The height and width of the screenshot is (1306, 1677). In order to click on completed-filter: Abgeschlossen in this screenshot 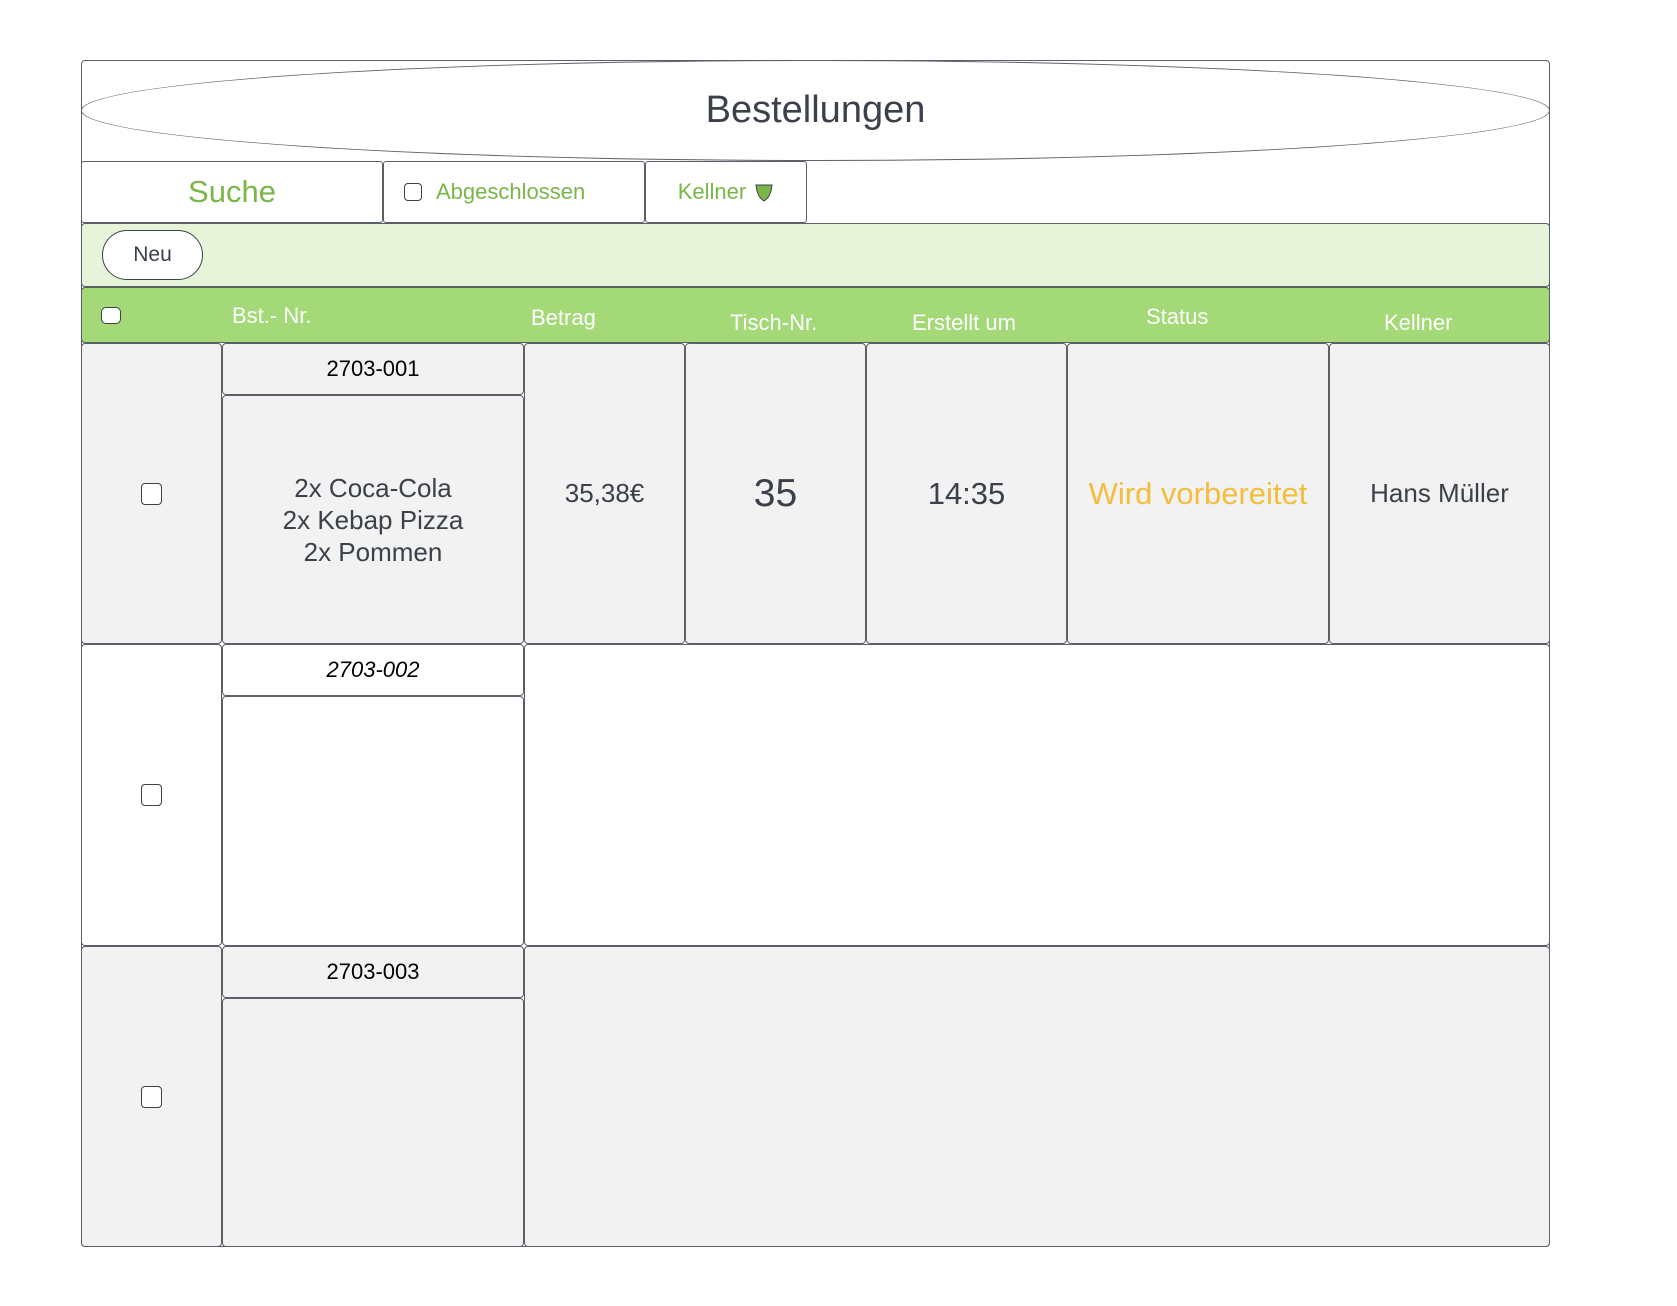, I will do `click(514, 192)`.